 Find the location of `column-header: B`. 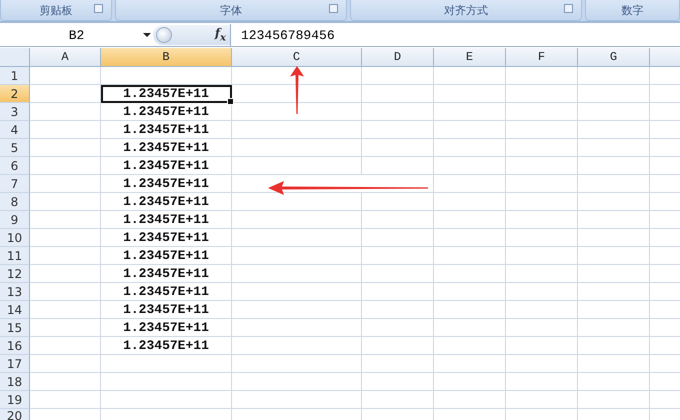

column-header: B is located at coordinates (166, 57).